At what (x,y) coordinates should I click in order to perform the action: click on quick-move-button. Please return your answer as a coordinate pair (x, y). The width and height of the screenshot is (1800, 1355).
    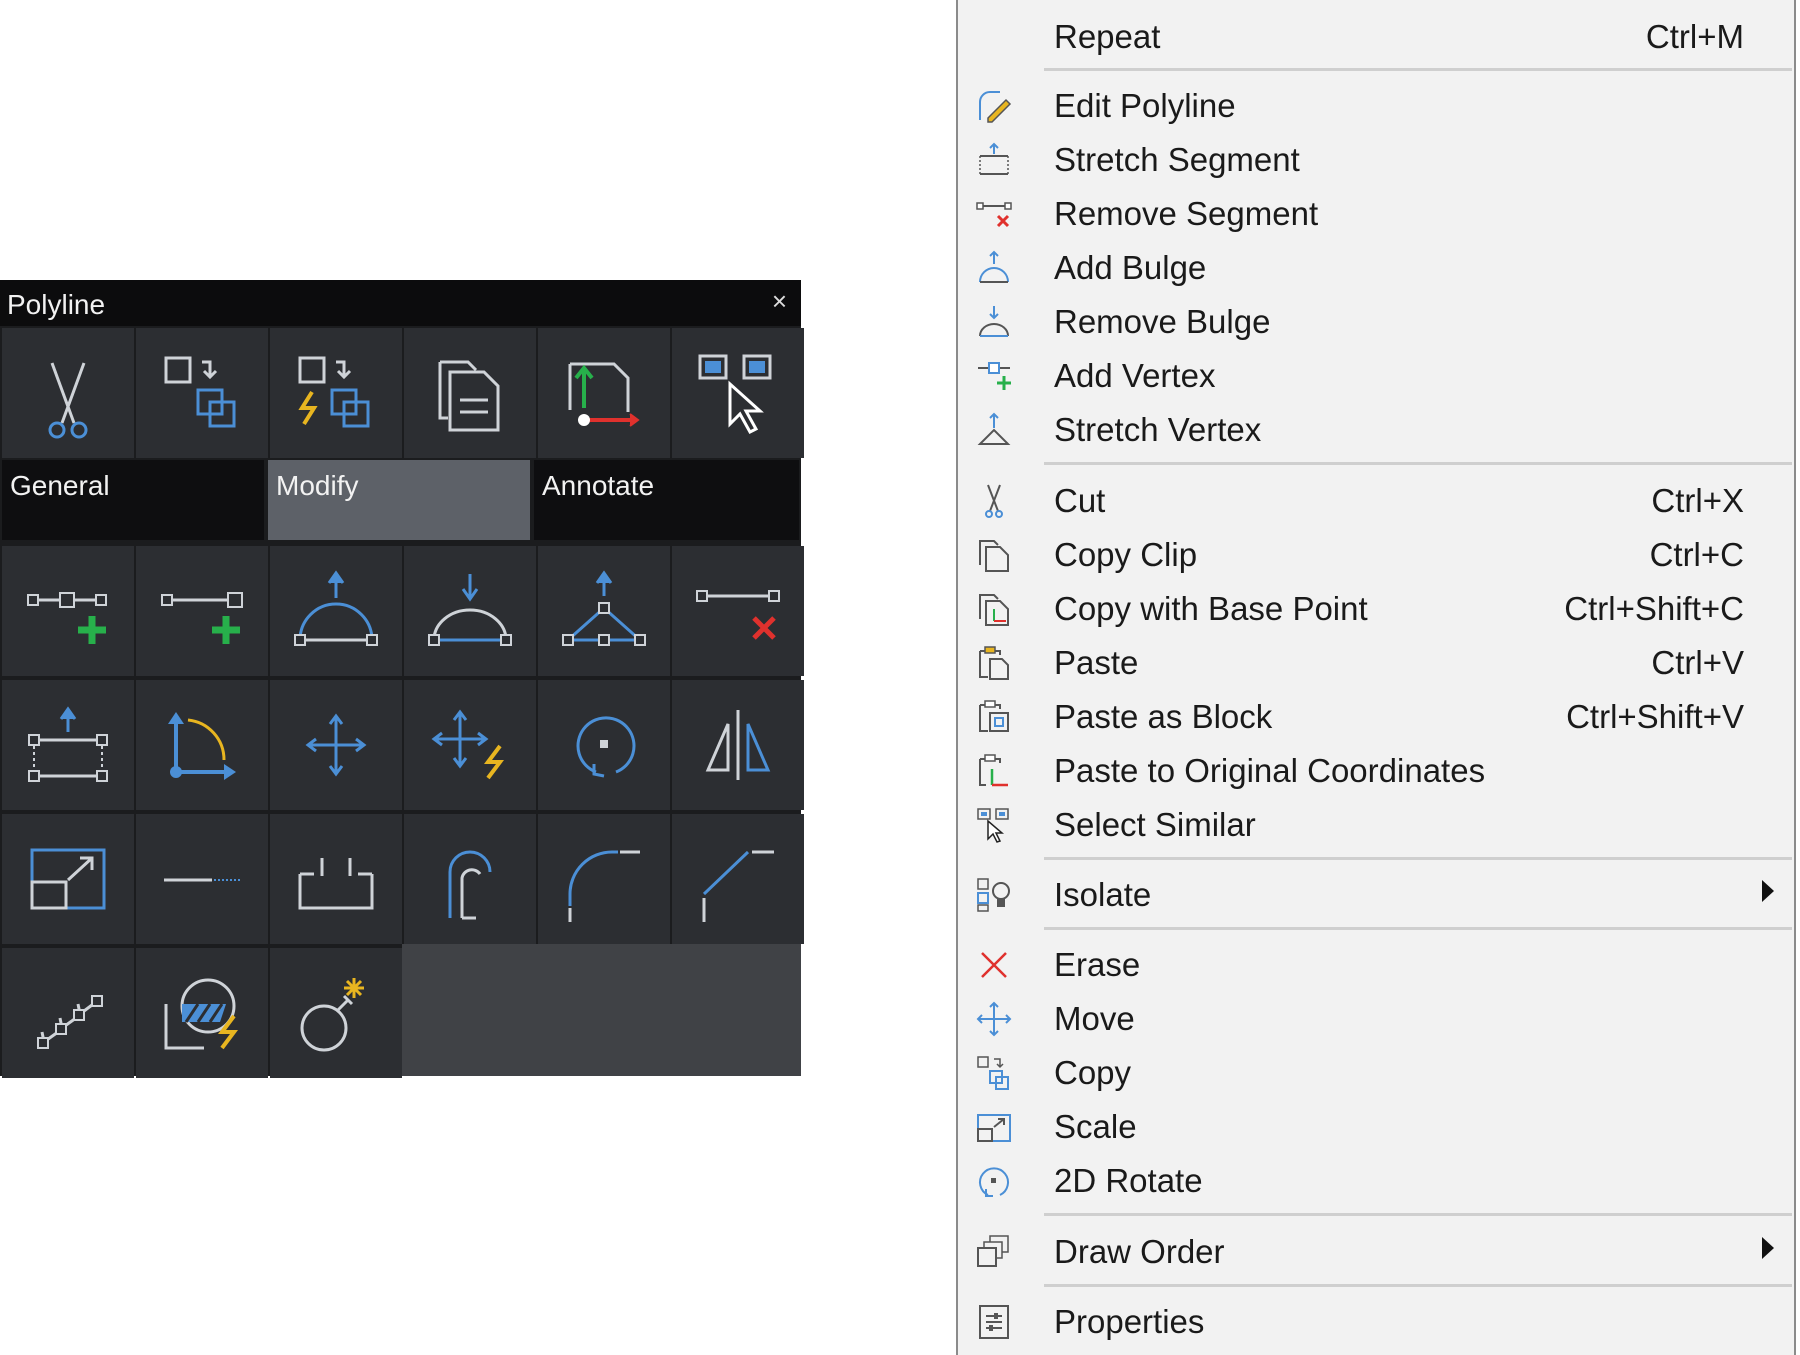
    Looking at the image, I should click on (470, 745).